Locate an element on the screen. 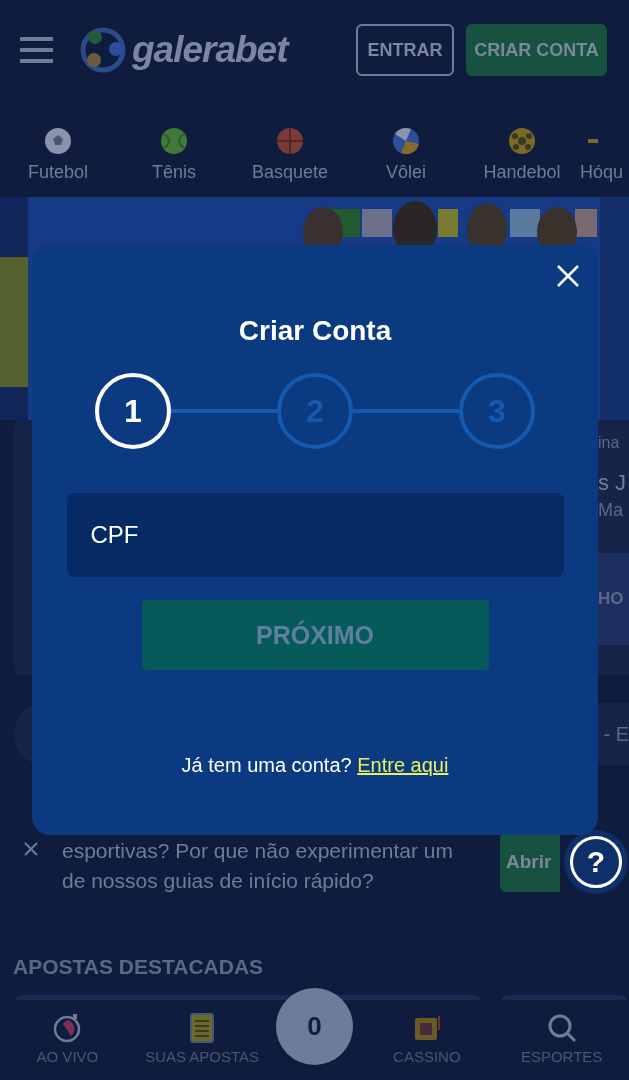  sport-tab: Vôlei is located at coordinates (406, 141).